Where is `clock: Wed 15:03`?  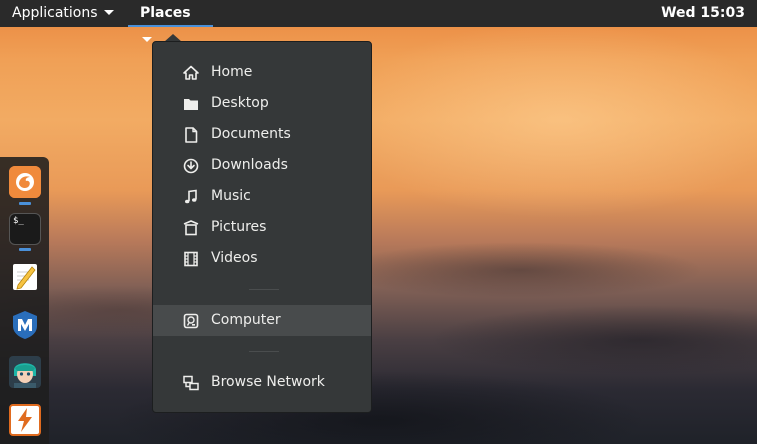 clock: Wed 15:03 is located at coordinates (703, 13).